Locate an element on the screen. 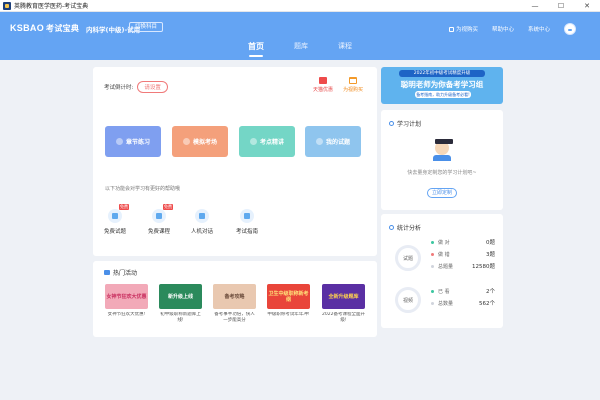 The image size is (600, 400). hot-activities-heading: 热门活动 is located at coordinates (125, 273).